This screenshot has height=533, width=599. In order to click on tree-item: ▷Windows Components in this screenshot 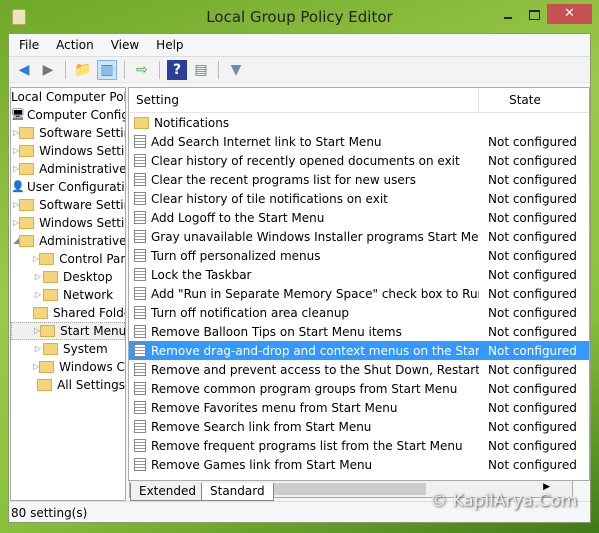, I will do `click(68, 367)`.